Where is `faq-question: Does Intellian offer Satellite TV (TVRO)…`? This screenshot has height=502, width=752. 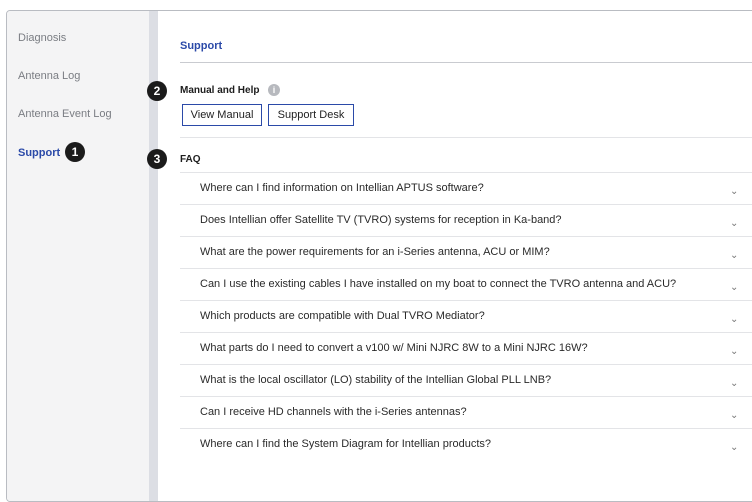
faq-question: Does Intellian offer Satellite TV (TVRO)… is located at coordinates (381, 220).